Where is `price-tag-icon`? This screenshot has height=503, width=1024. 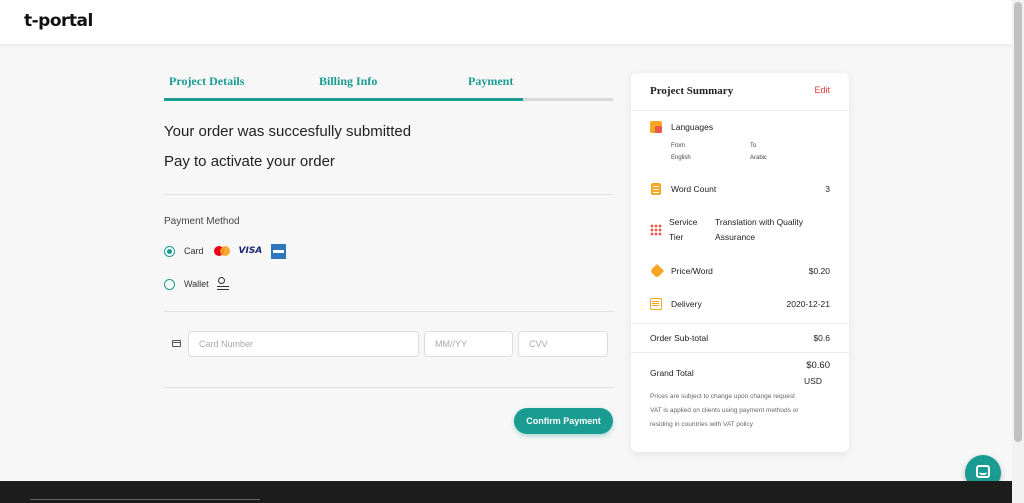
price-tag-icon is located at coordinates (657, 271).